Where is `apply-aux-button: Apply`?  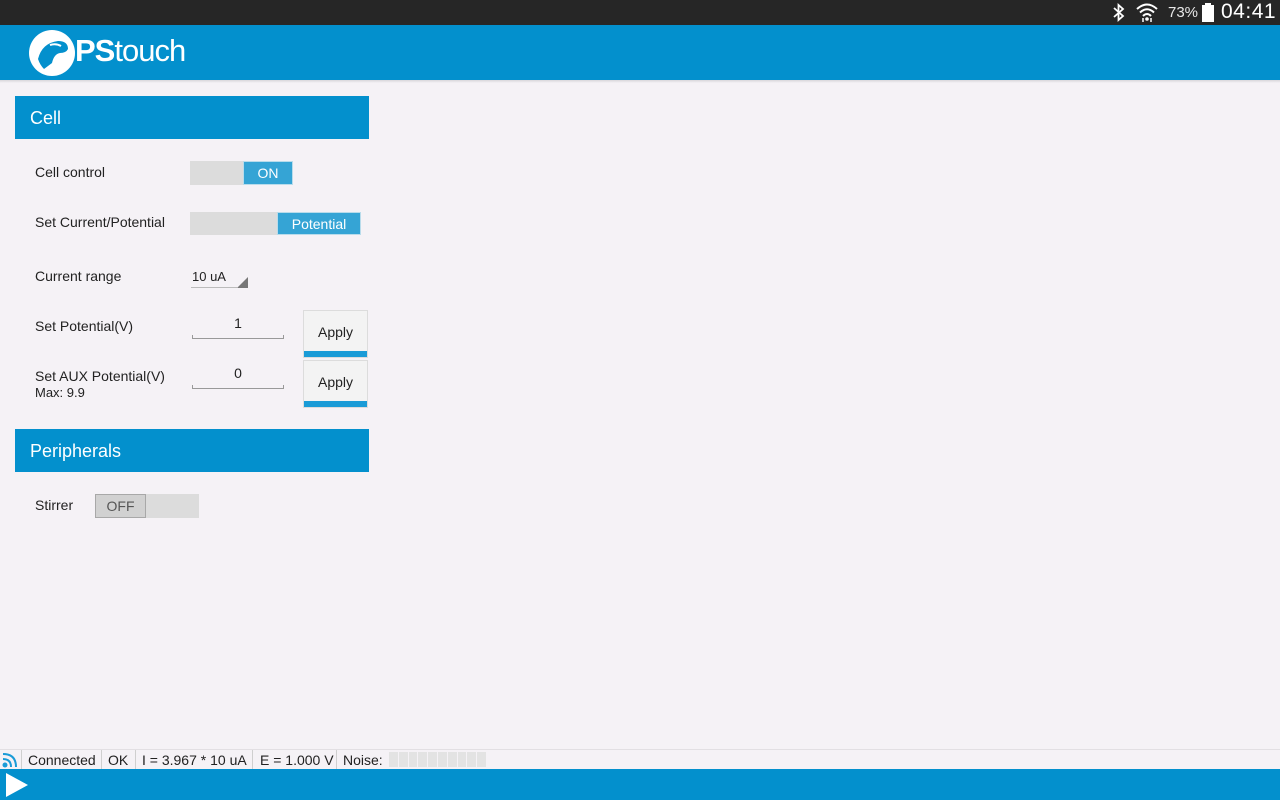
apply-aux-button: Apply is located at coordinates (335, 384).